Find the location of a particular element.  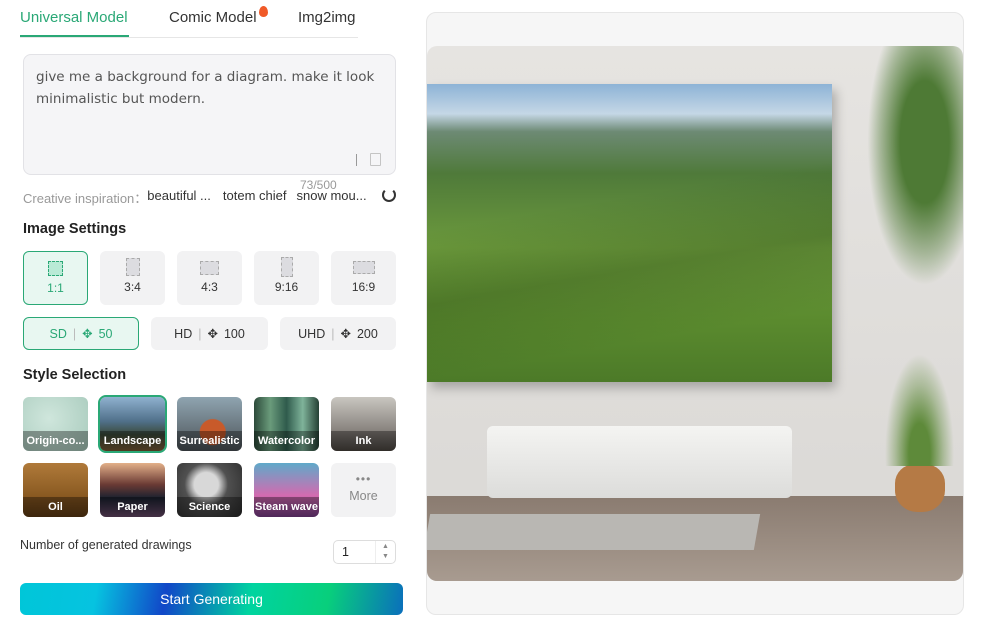

tab-img2img: Img2img is located at coordinates (327, 17).